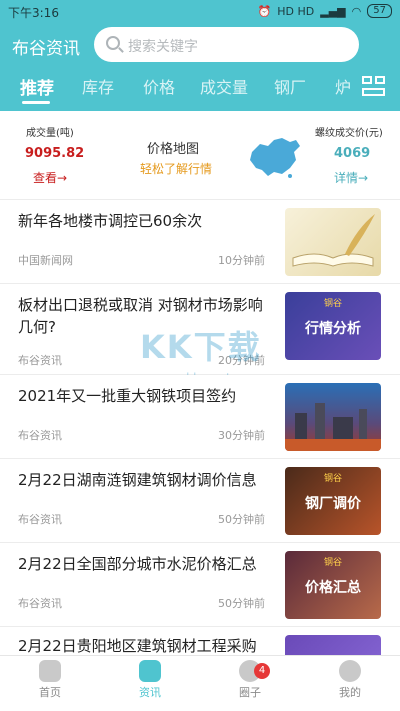 The width and height of the screenshot is (400, 711). What do you see at coordinates (350, 692) in the screenshot?
I see `nav-profile-label: 我的` at bounding box center [350, 692].